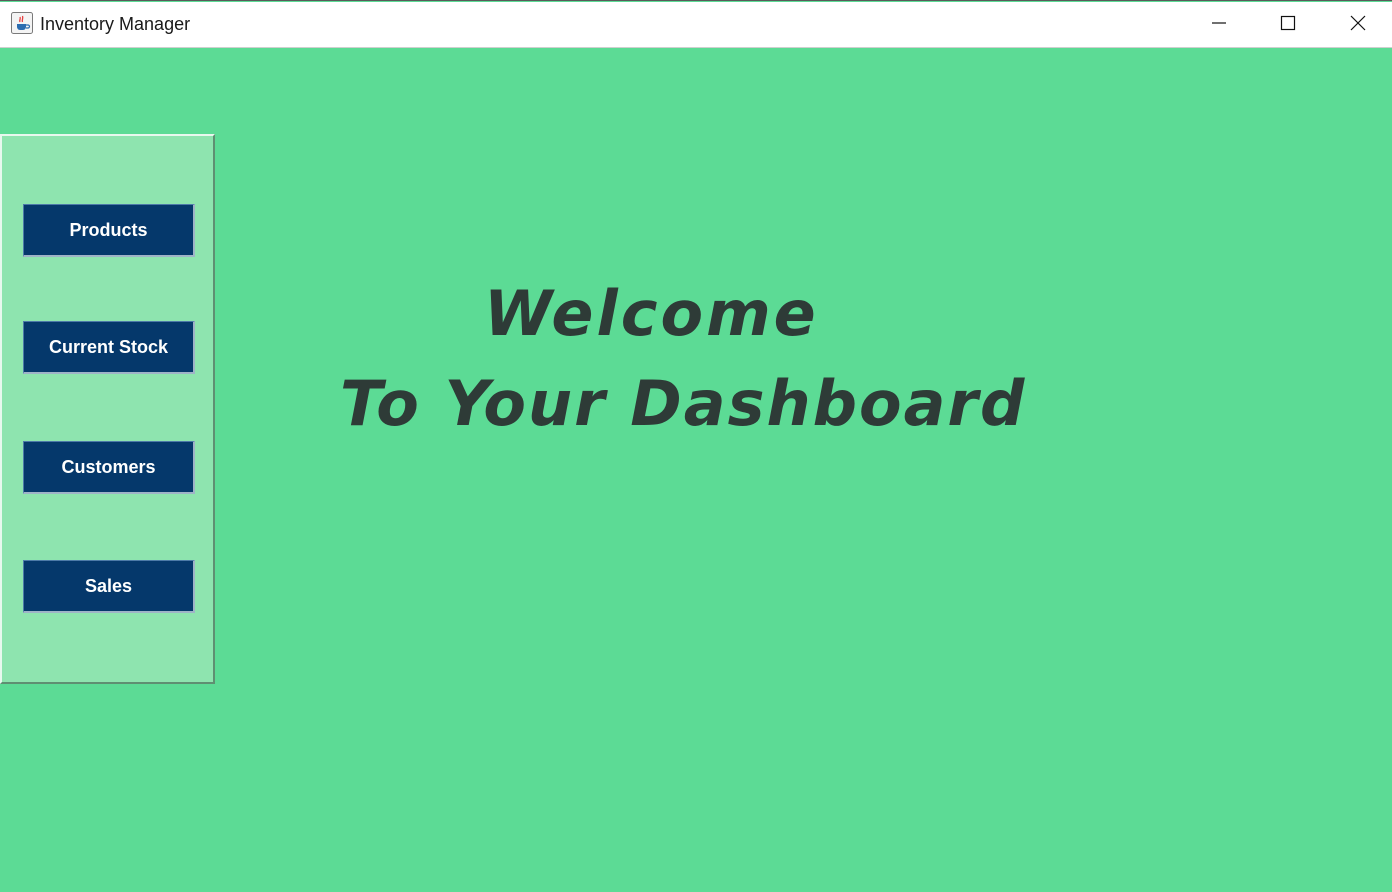  I want to click on maximize-button, so click(1288, 25).